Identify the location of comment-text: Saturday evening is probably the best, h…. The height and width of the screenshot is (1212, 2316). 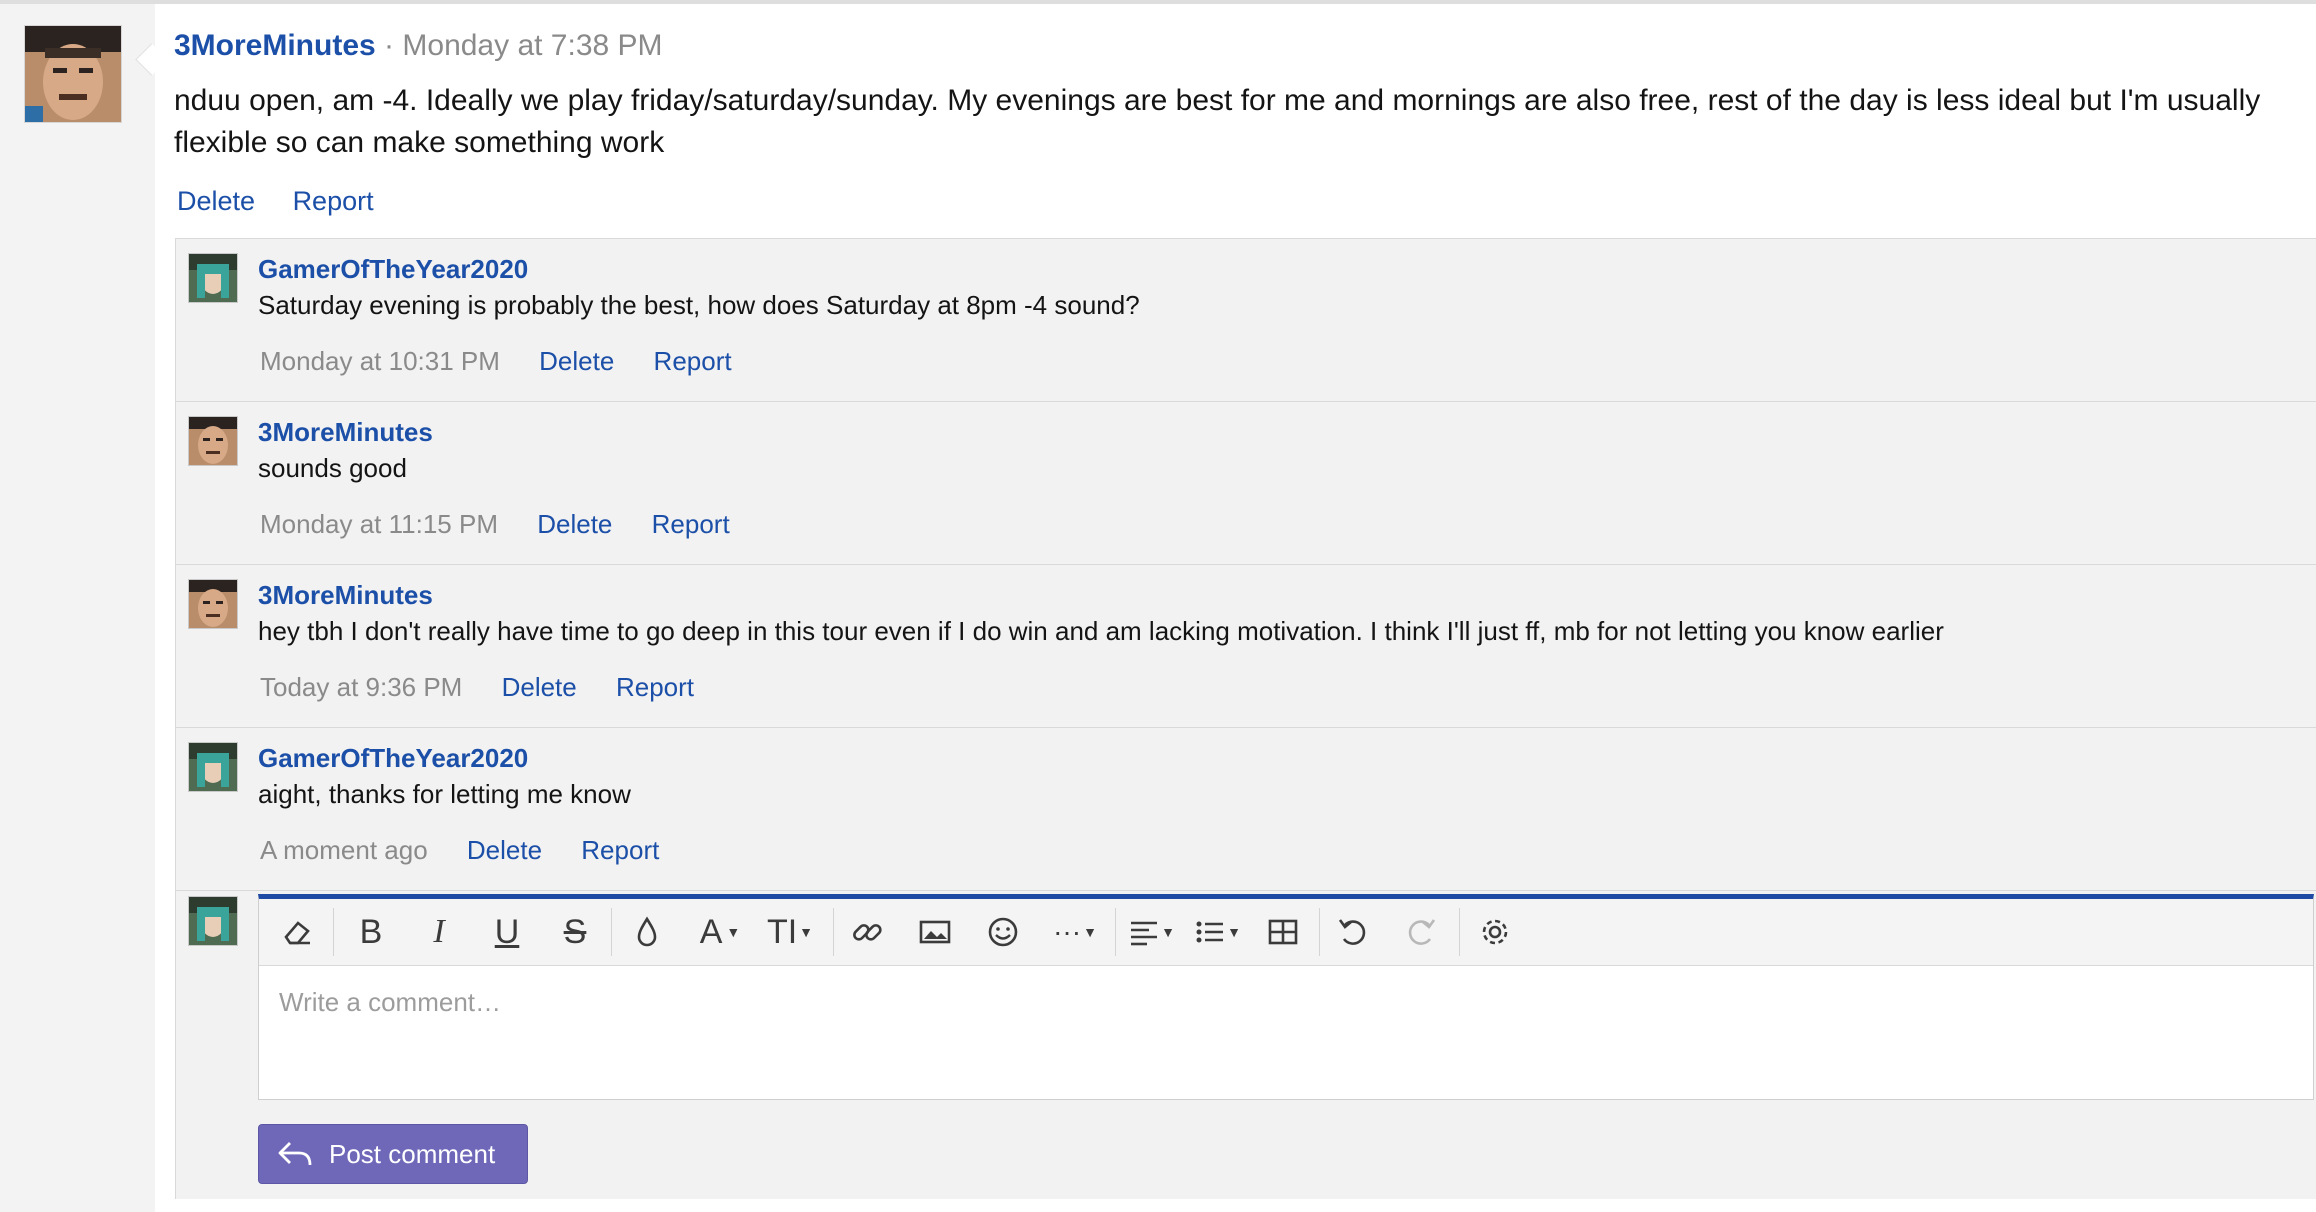
(699, 305).